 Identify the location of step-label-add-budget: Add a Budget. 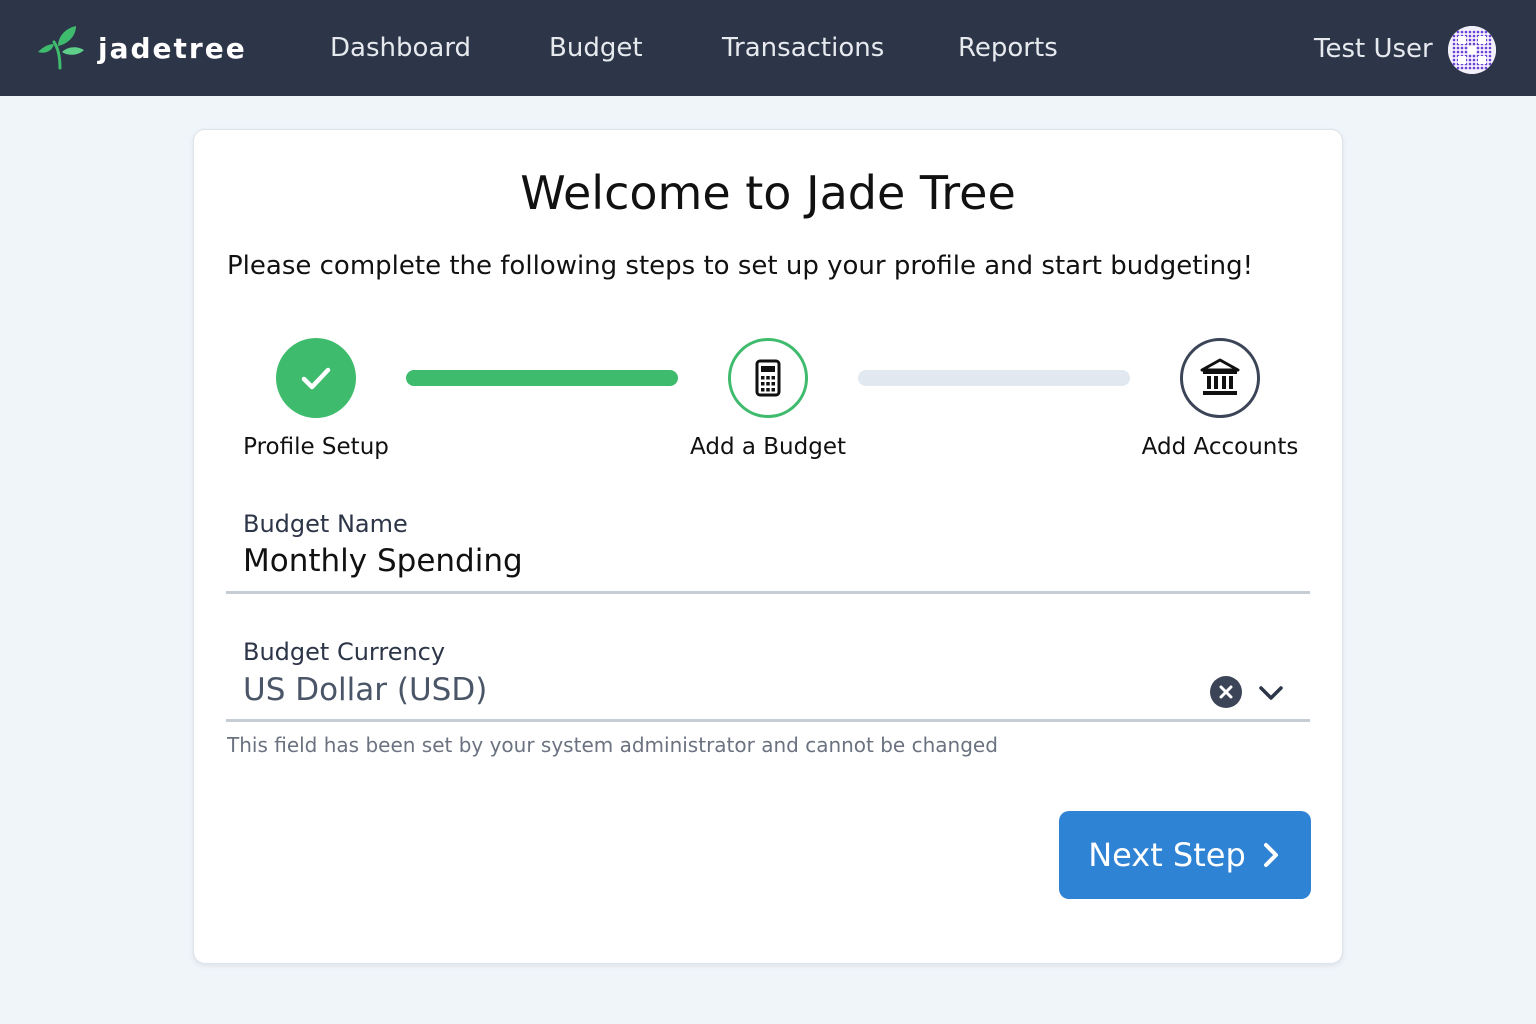
(768, 447).